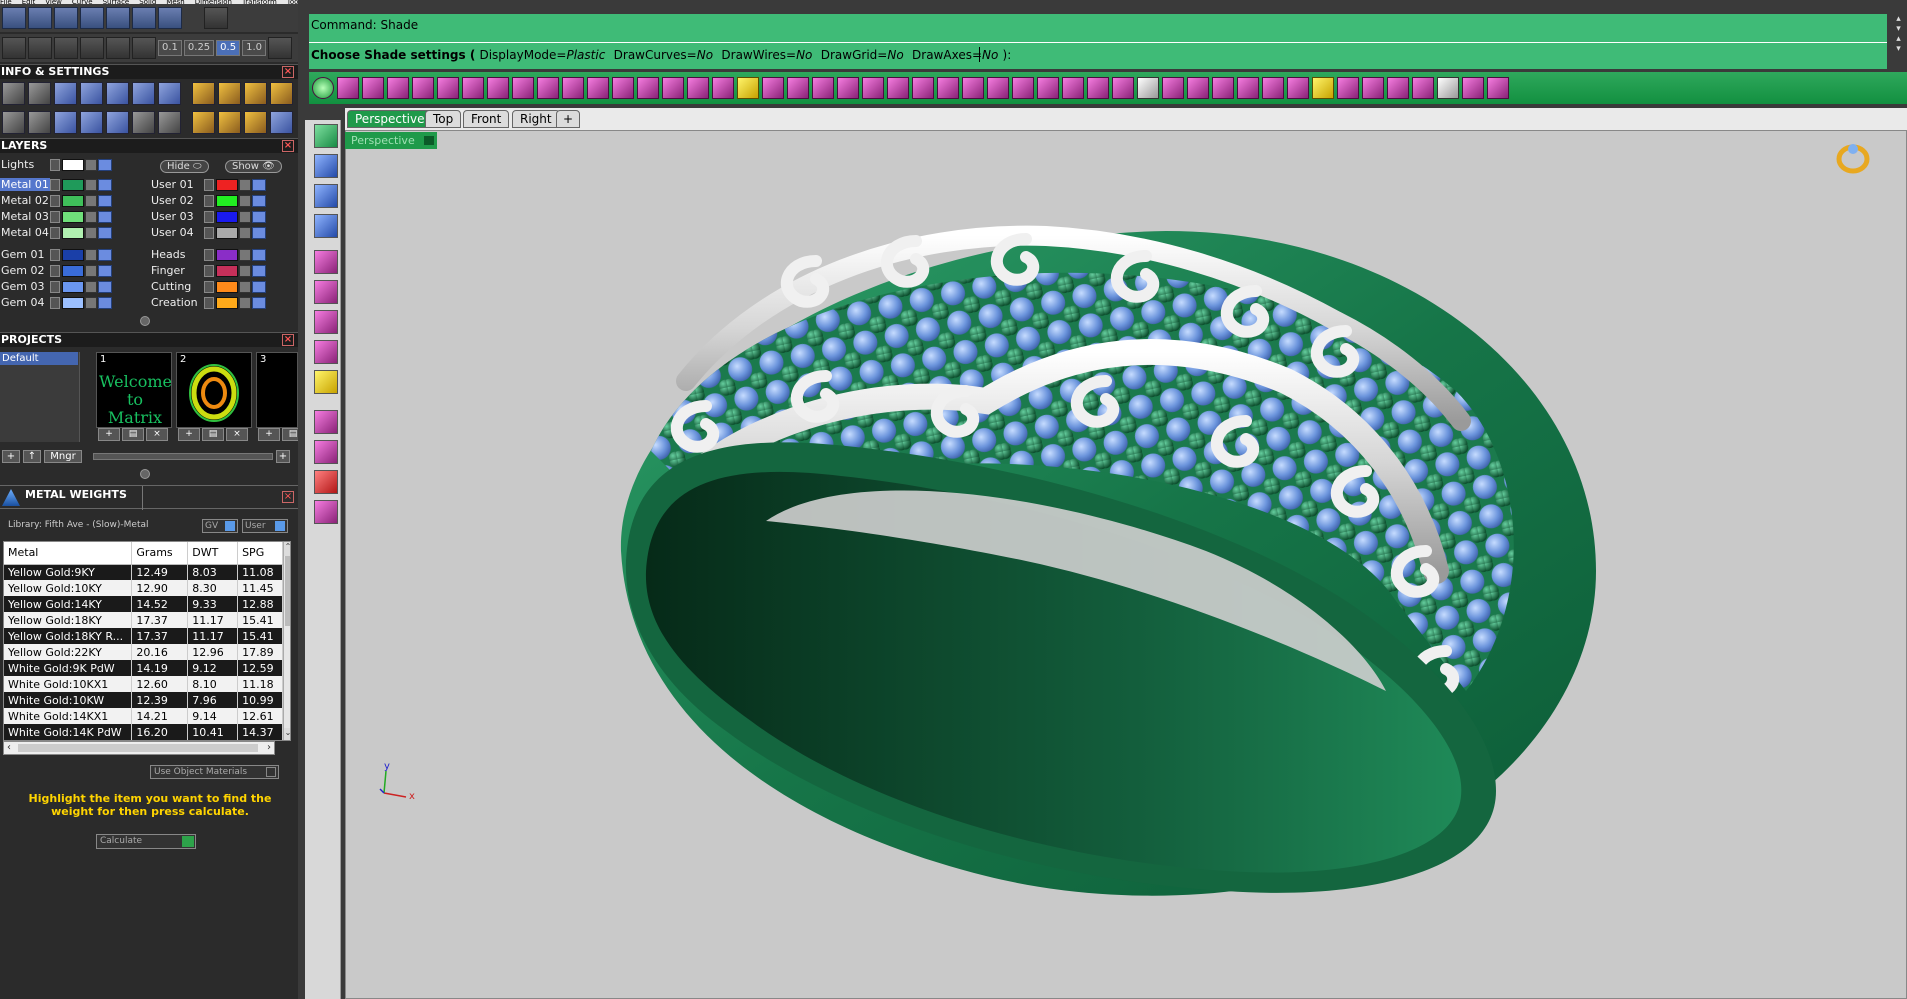 The image size is (1907, 999). Describe the element at coordinates (66, 18) in the screenshot. I see `curve-tool-icon` at that location.